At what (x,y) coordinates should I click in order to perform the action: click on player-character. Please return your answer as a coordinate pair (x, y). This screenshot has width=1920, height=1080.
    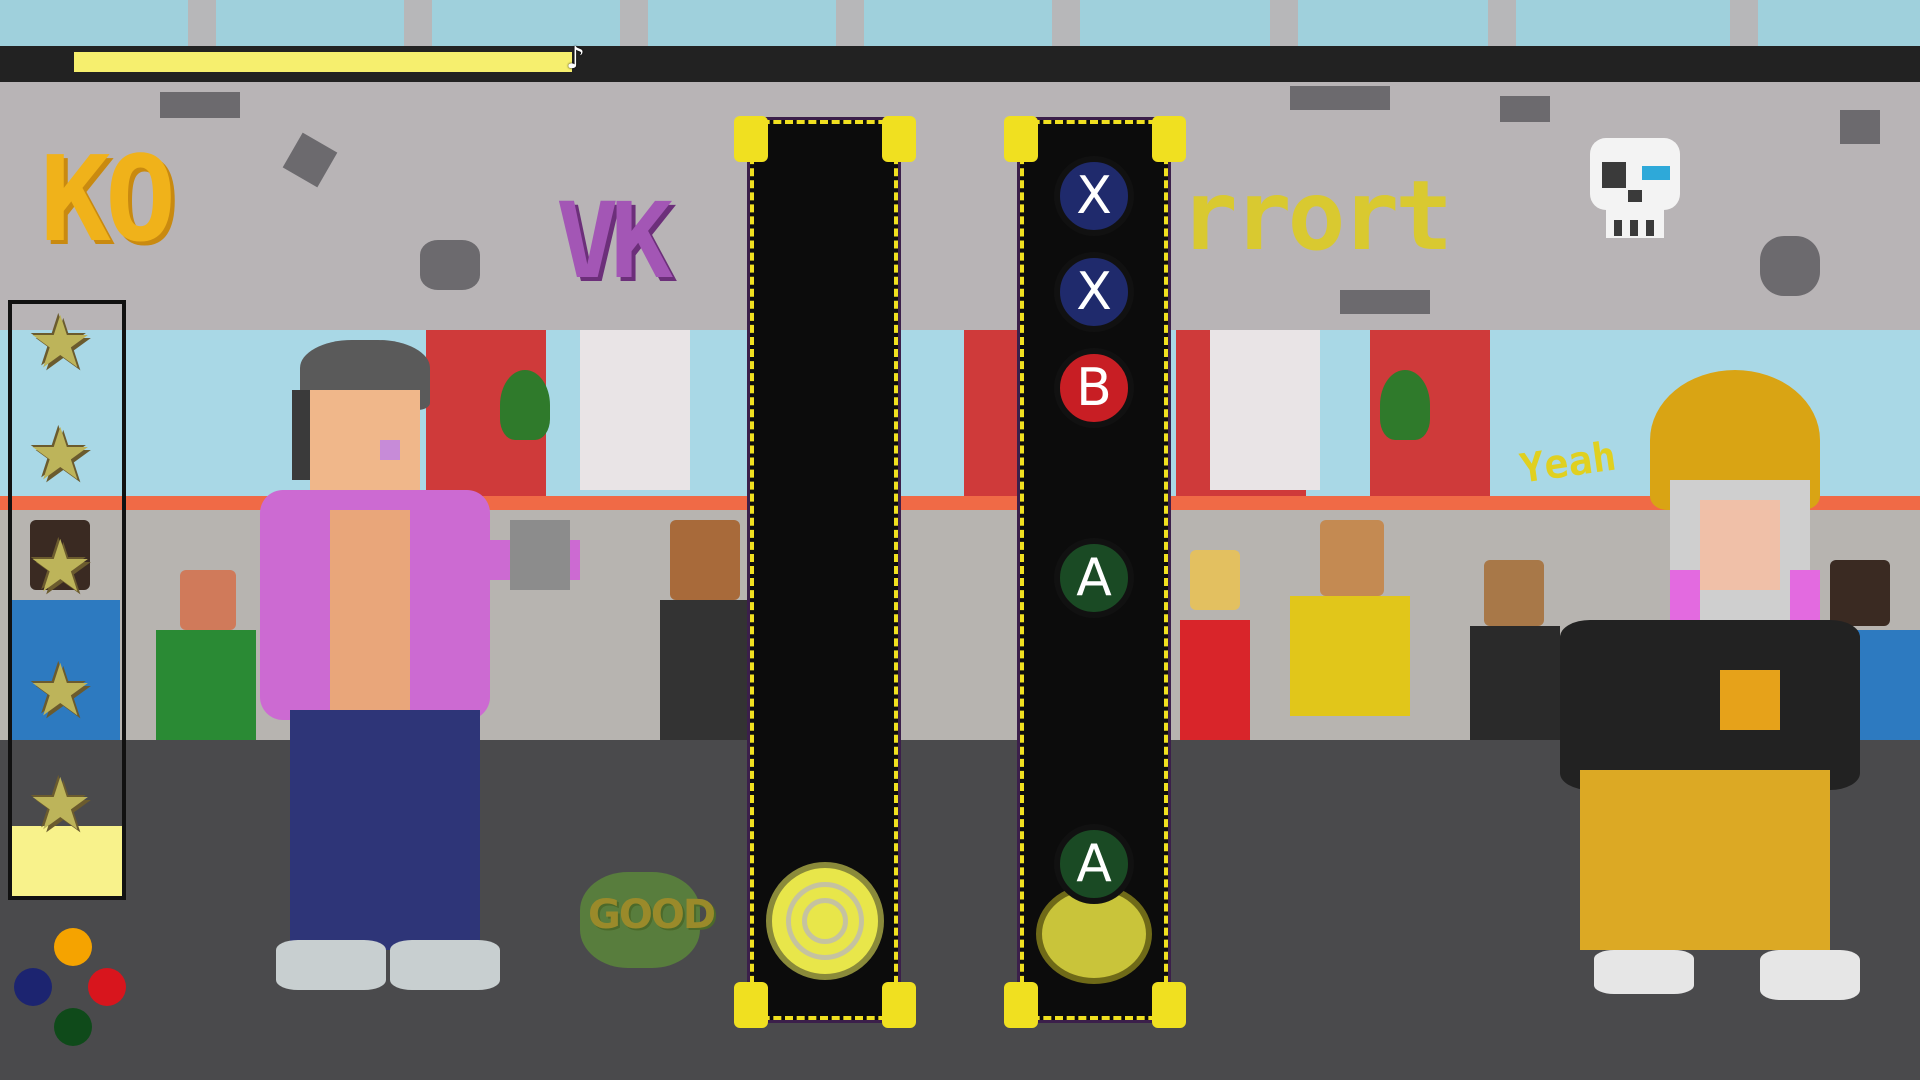
    Looking at the image, I should click on (420, 680).